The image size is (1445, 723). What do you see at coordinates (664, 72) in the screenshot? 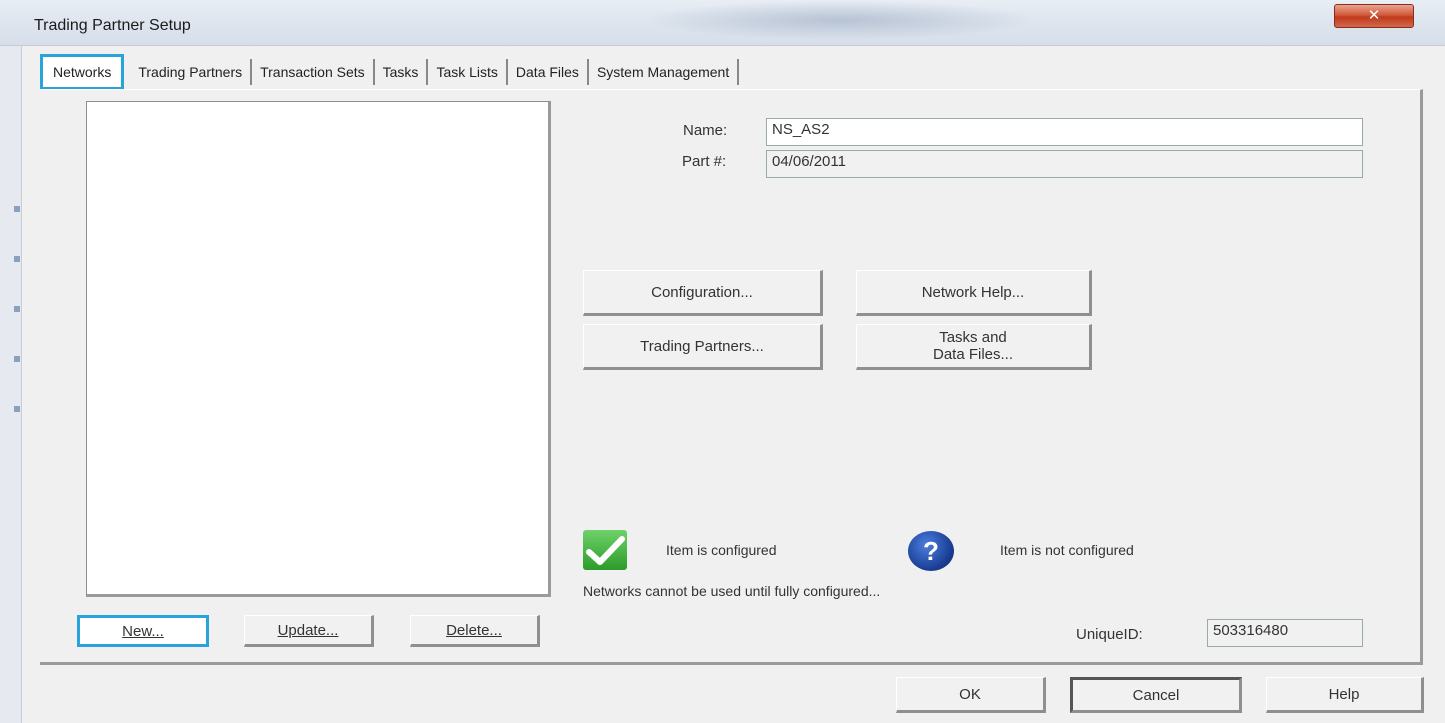
I see `tab-system-management: System Management` at bounding box center [664, 72].